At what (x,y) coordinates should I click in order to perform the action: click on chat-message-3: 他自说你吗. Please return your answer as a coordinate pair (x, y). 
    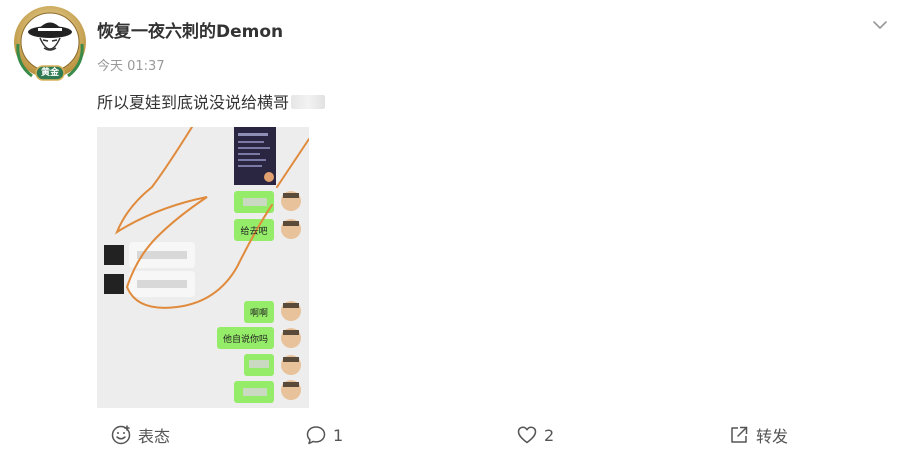
    Looking at the image, I should click on (245, 340).